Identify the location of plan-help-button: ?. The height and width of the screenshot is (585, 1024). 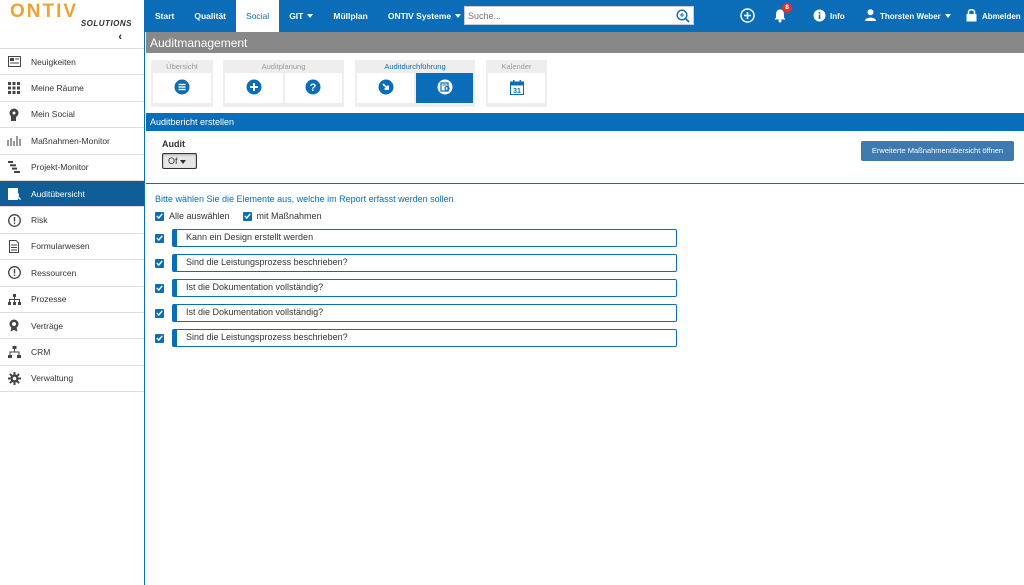
(313, 88).